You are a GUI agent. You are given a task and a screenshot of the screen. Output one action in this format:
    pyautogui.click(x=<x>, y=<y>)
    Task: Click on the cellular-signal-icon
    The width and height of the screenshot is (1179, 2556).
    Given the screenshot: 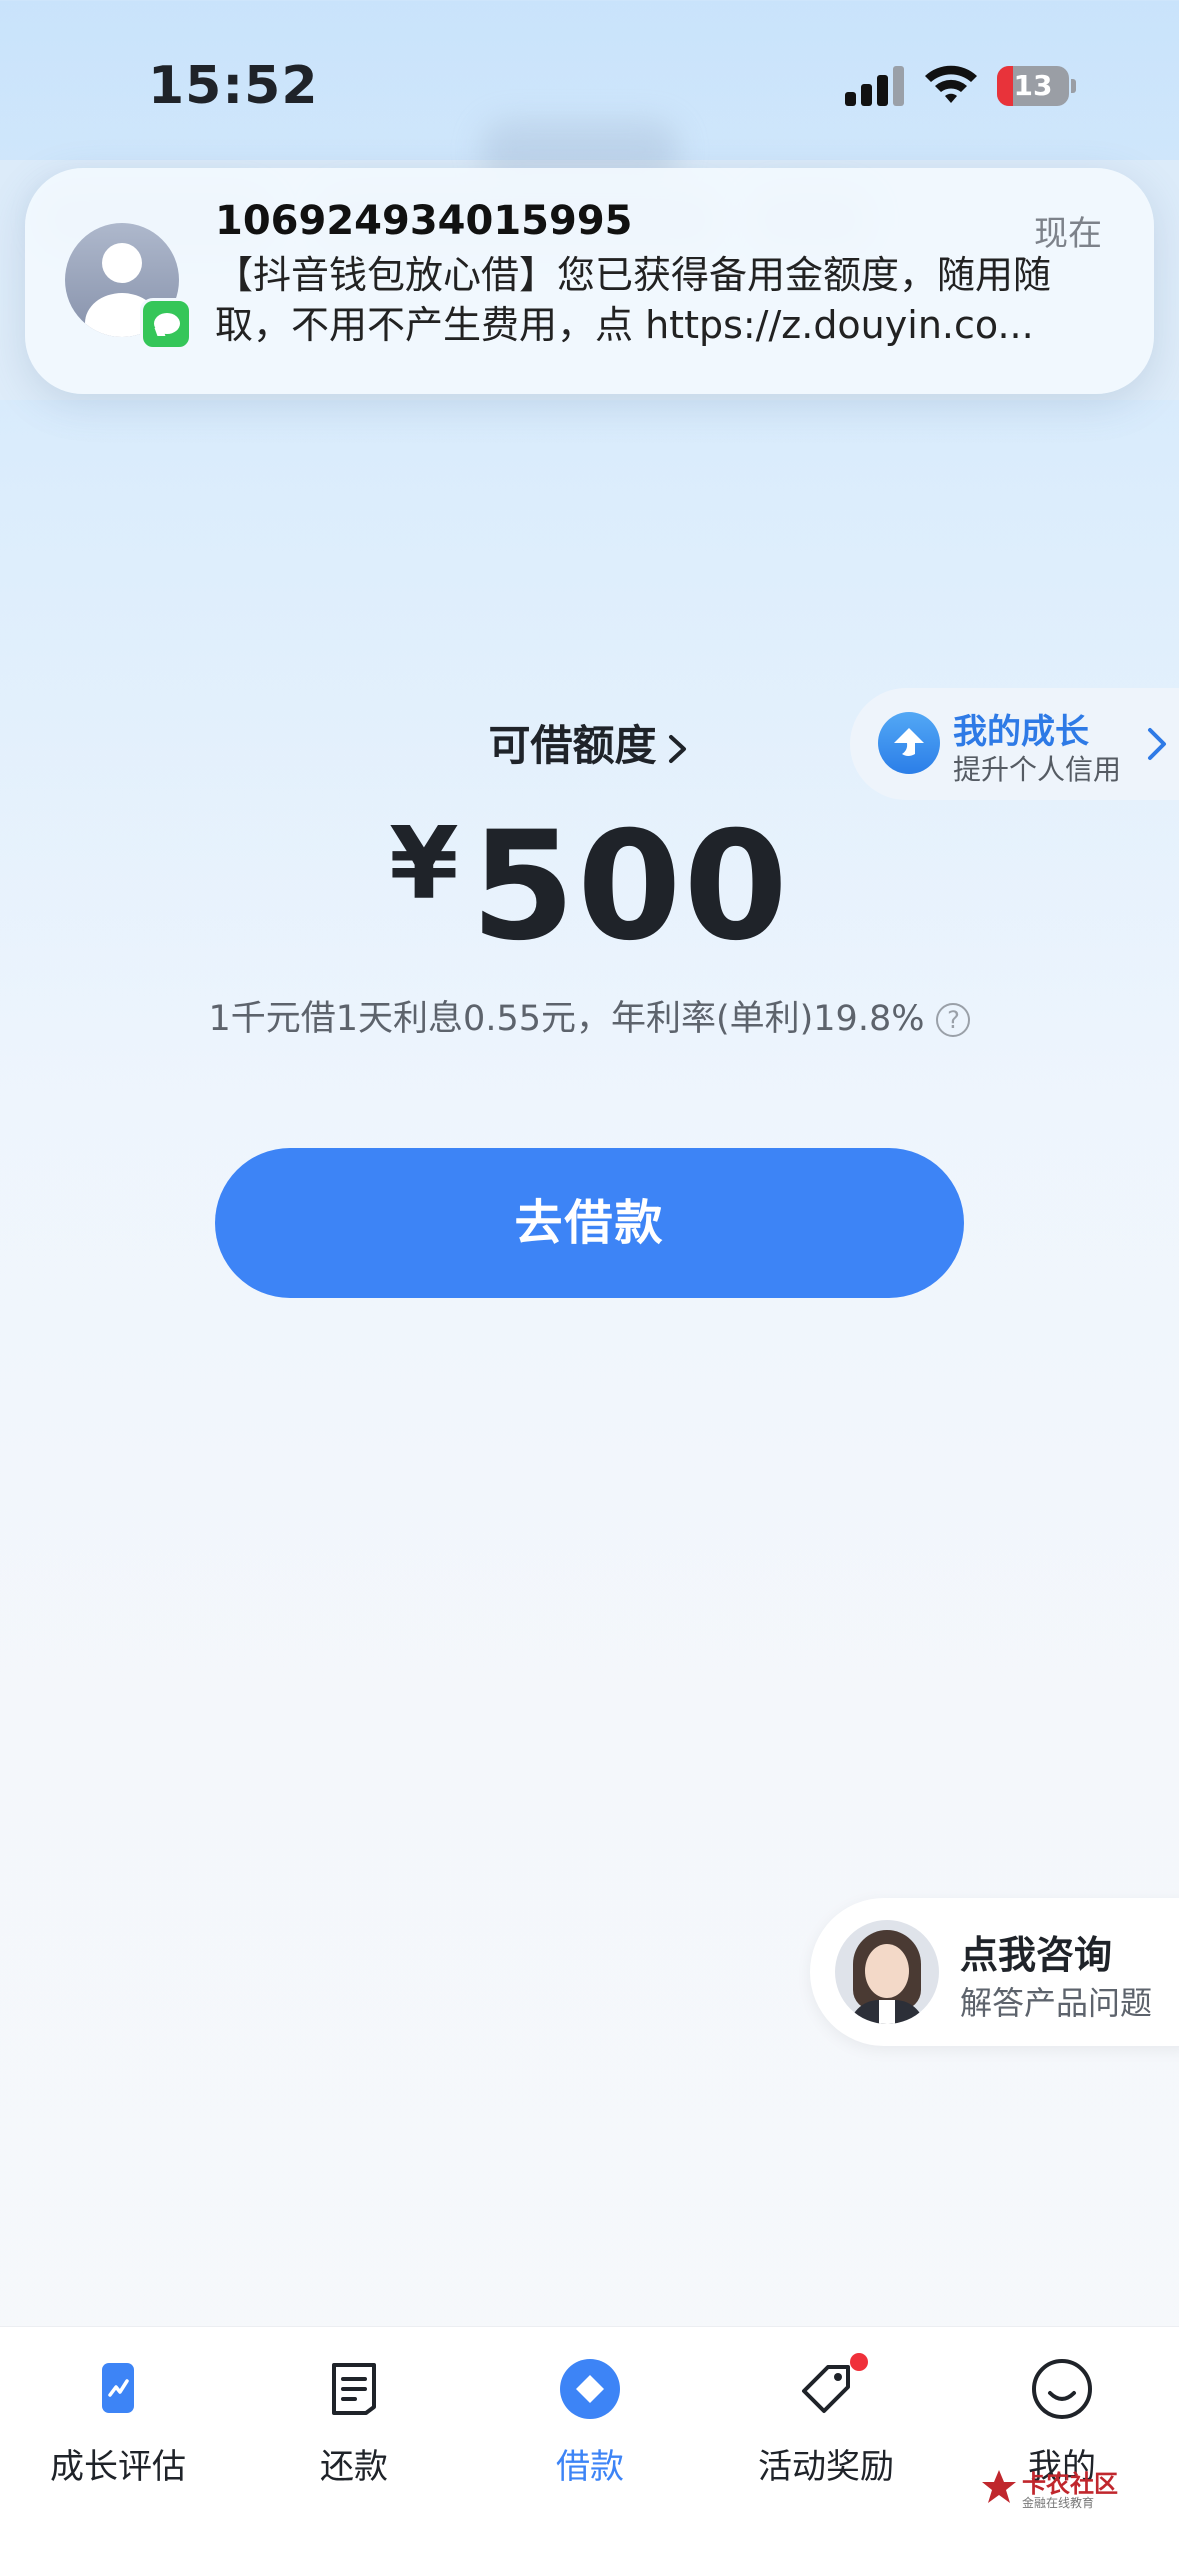 What is the action you would take?
    pyautogui.click(x=875, y=86)
    